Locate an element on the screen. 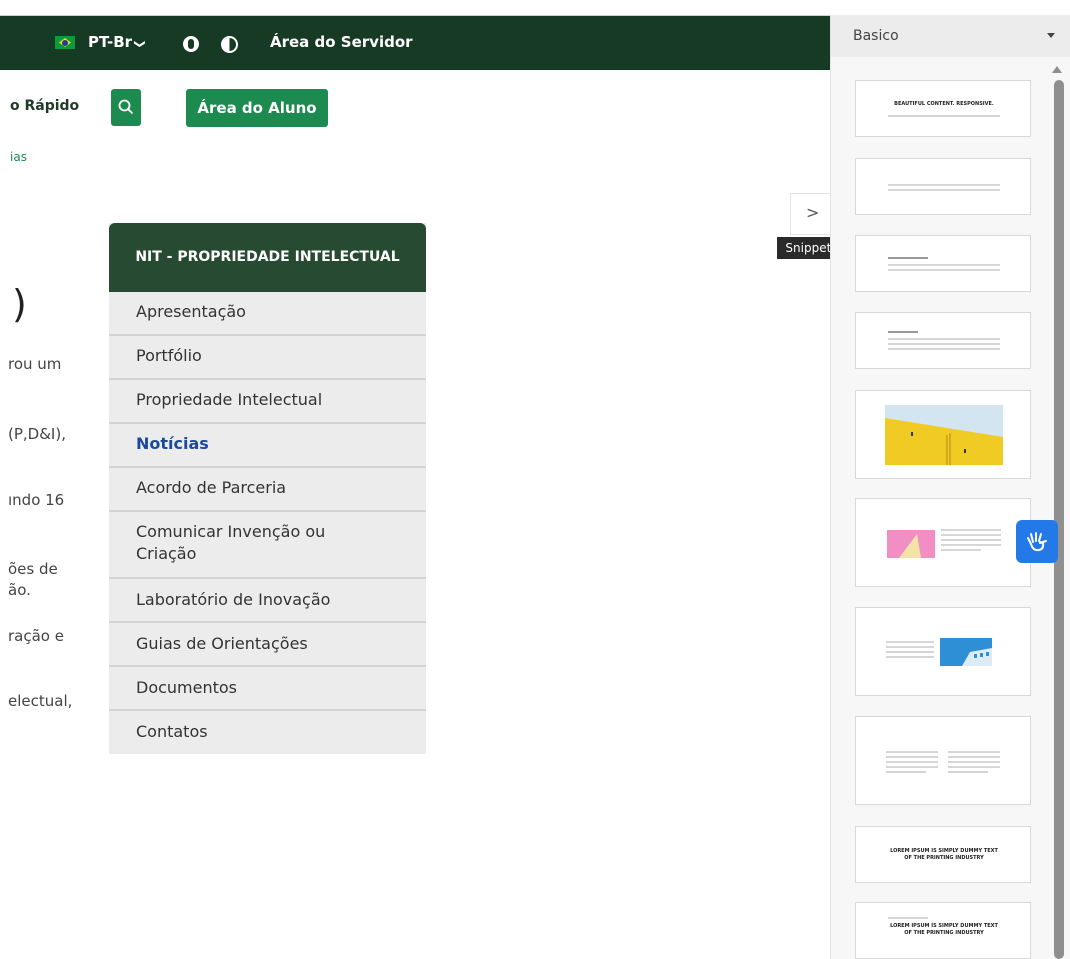  chevron-down-icon: ❯ is located at coordinates (140, 44).